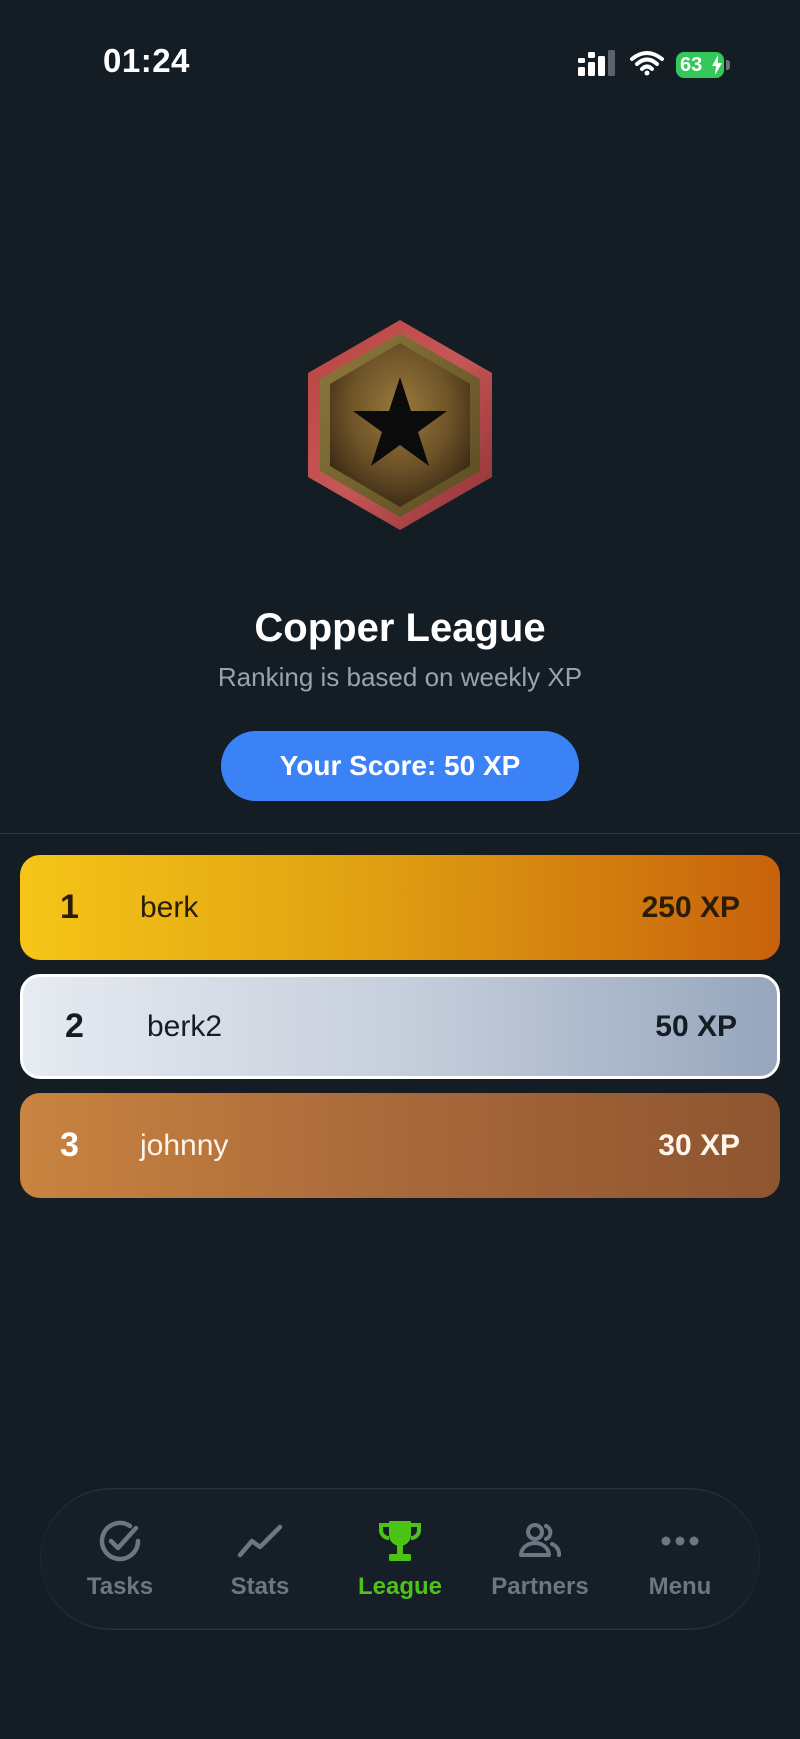  What do you see at coordinates (74, 1026) in the screenshot?
I see `rank-number: 2` at bounding box center [74, 1026].